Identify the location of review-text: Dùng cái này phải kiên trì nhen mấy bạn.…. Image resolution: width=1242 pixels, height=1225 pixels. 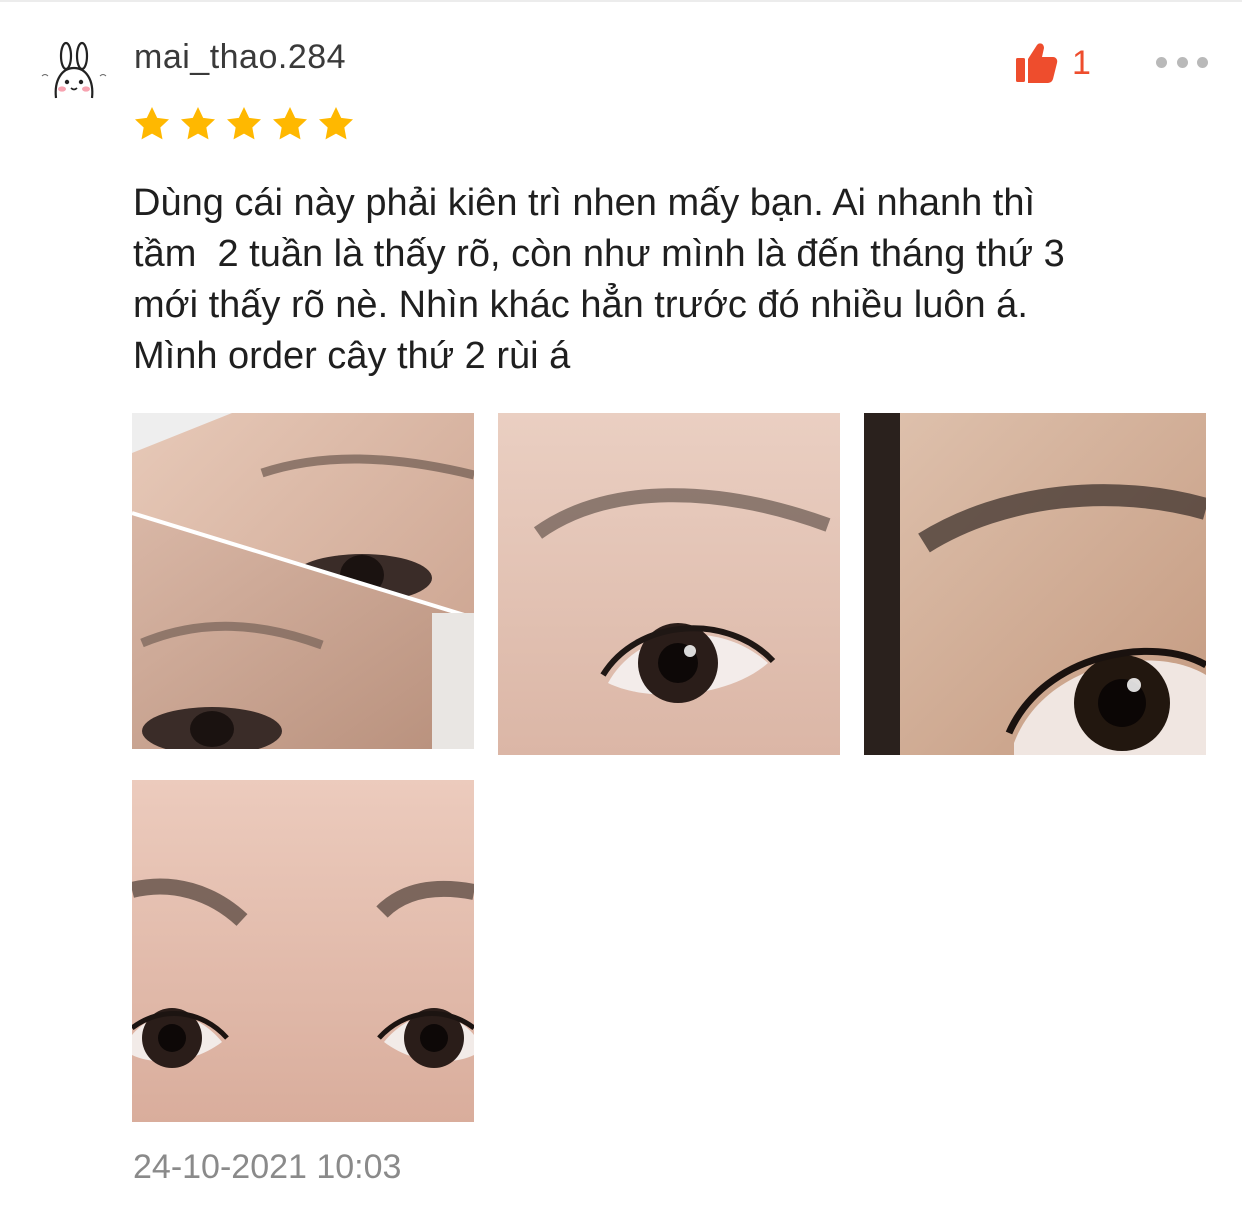
(599, 279).